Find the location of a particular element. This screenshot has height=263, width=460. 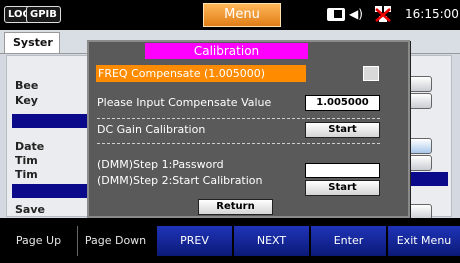

network-disconnected-icon is located at coordinates (383, 14).